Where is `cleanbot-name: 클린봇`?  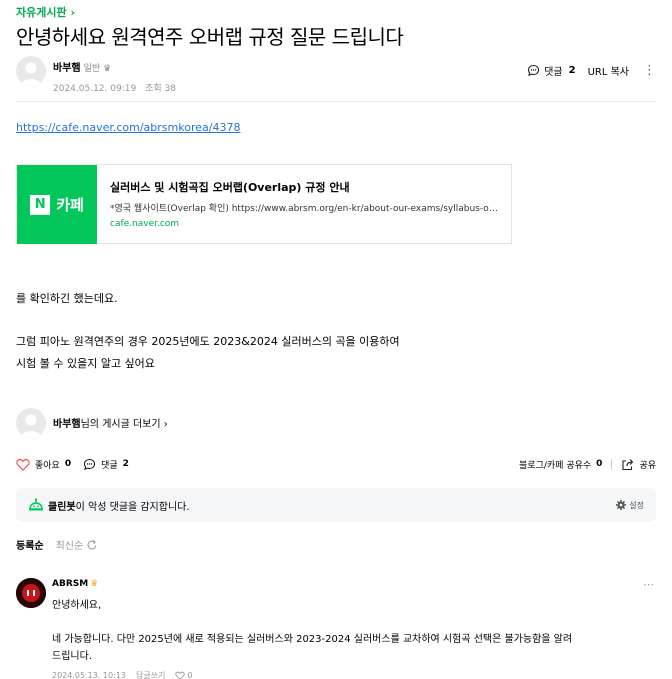
cleanbot-name: 클린봇 is located at coordinates (62, 507).